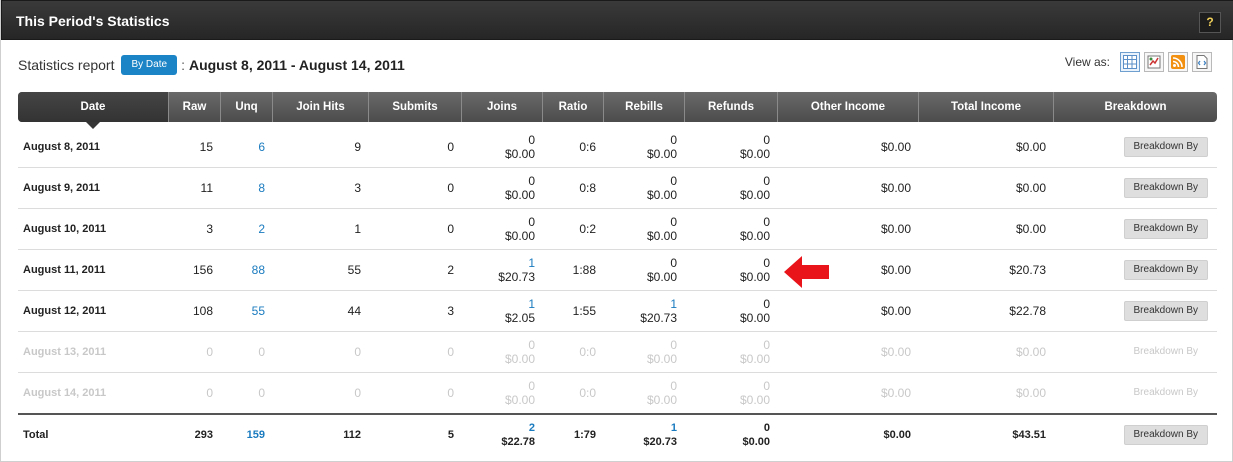 The height and width of the screenshot is (462, 1233). I want to click on panel-title-bar: This Period's Statistics ?, so click(617, 20).